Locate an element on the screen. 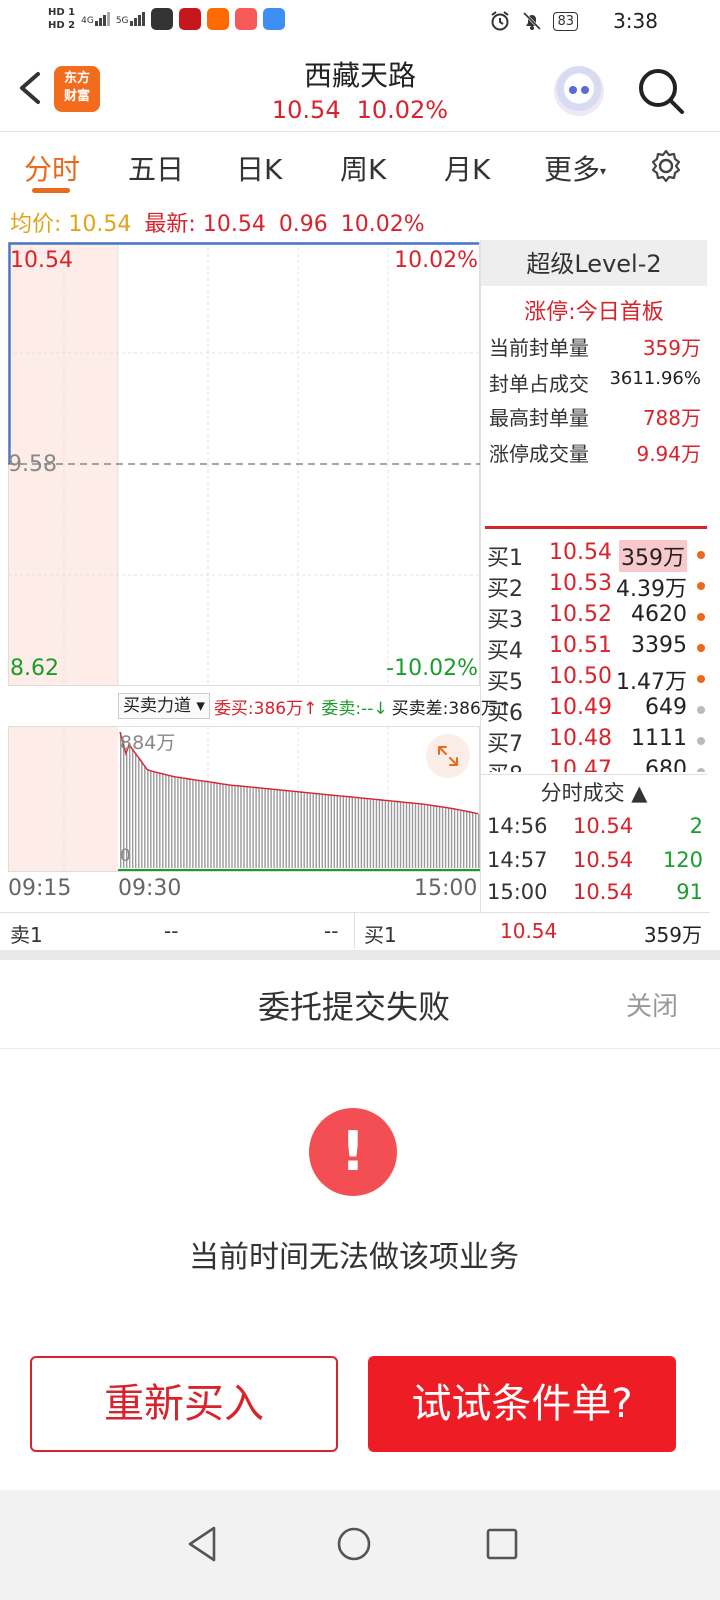 The width and height of the screenshot is (720, 1600). sell-commission-label: 委卖: is located at coordinates (341, 708).